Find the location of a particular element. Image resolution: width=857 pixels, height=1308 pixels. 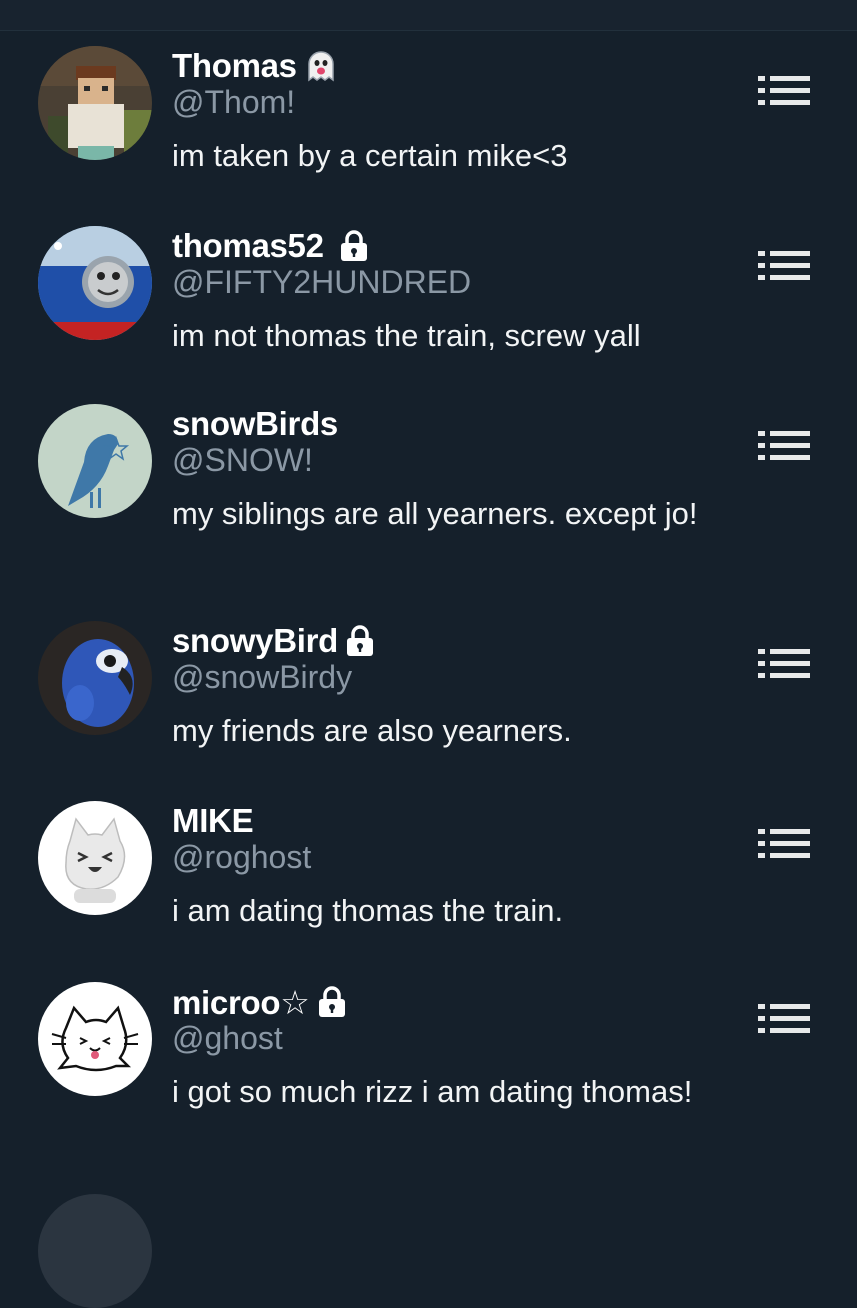

handle: @Thom! is located at coordinates (234, 102).